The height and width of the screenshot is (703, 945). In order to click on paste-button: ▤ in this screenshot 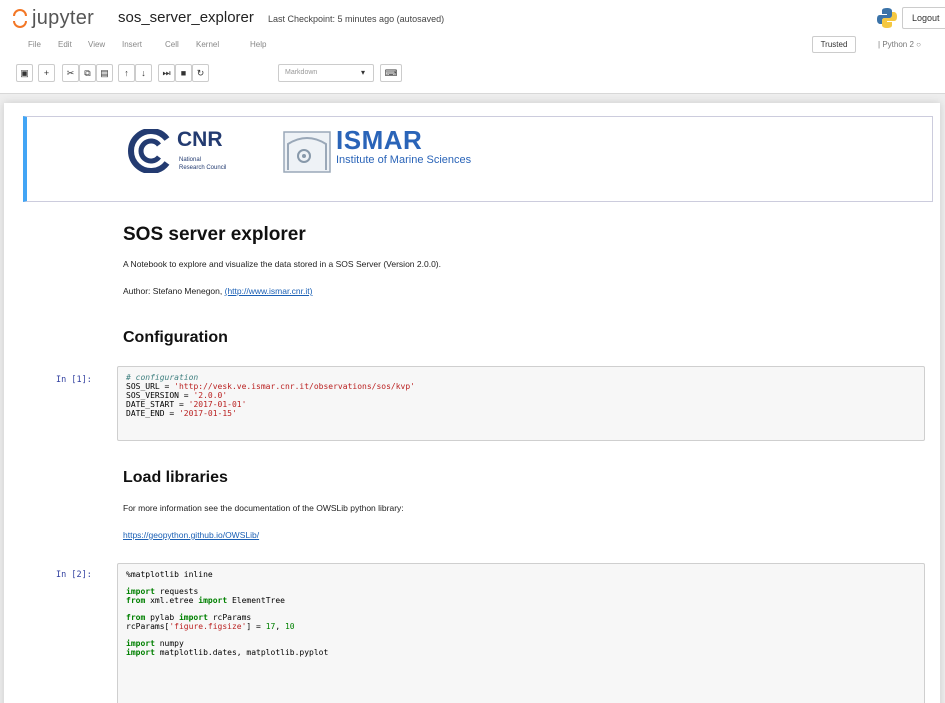, I will do `click(104, 73)`.